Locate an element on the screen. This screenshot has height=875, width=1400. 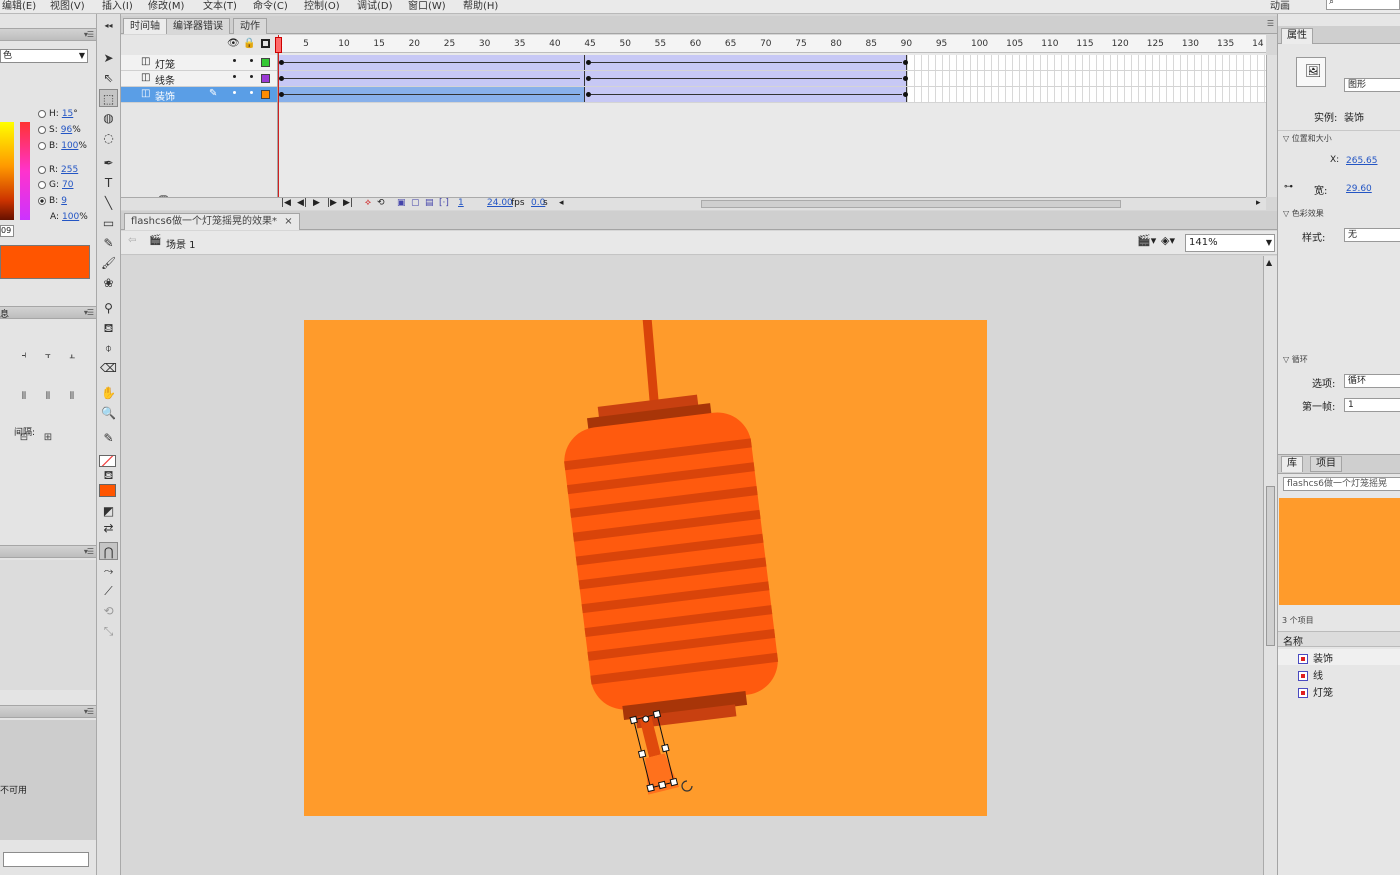
section-loop: ▽ 循环 is located at coordinates (1295, 359).